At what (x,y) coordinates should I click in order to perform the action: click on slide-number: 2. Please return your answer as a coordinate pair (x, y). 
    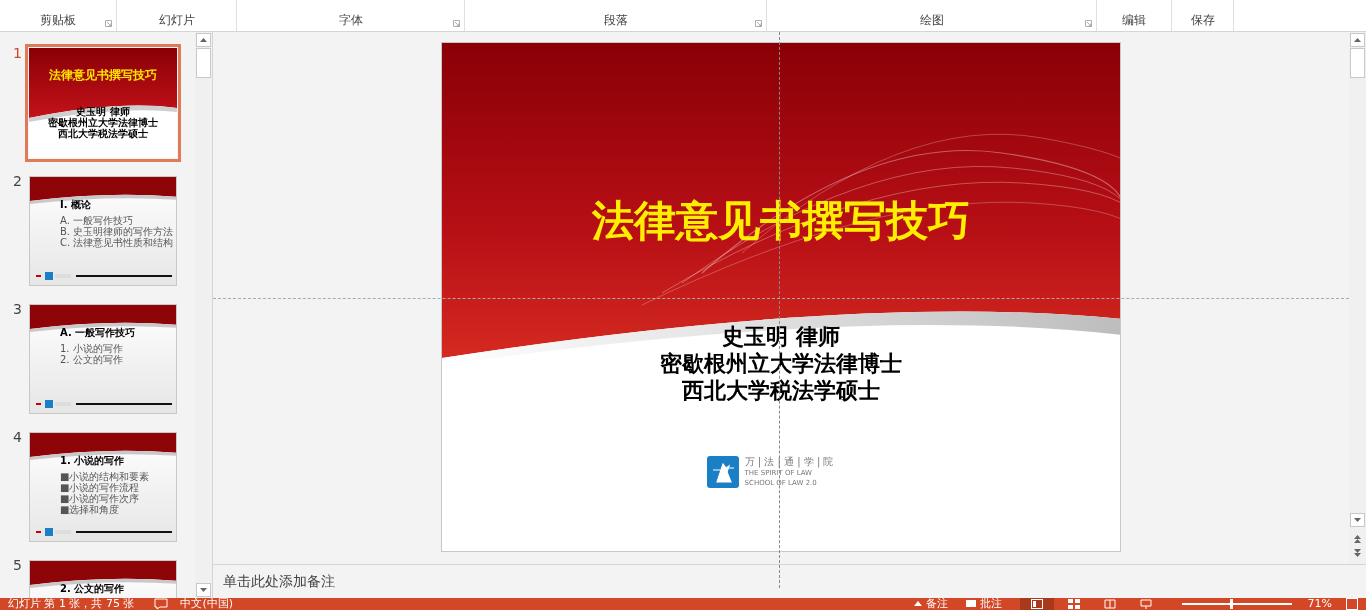
    Looking at the image, I should click on (17, 181).